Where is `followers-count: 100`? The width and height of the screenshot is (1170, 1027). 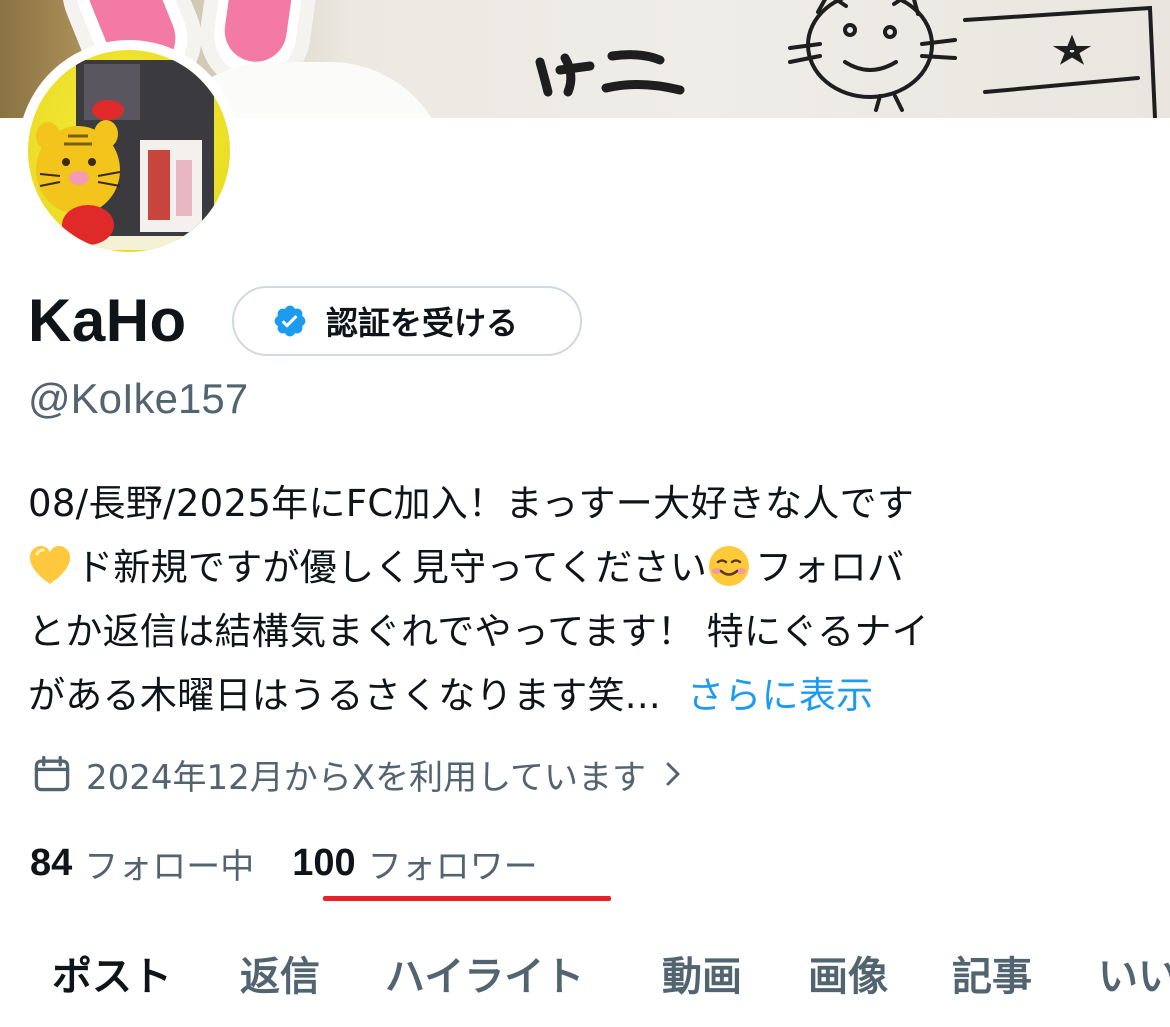 followers-count: 100 is located at coordinates (324, 862).